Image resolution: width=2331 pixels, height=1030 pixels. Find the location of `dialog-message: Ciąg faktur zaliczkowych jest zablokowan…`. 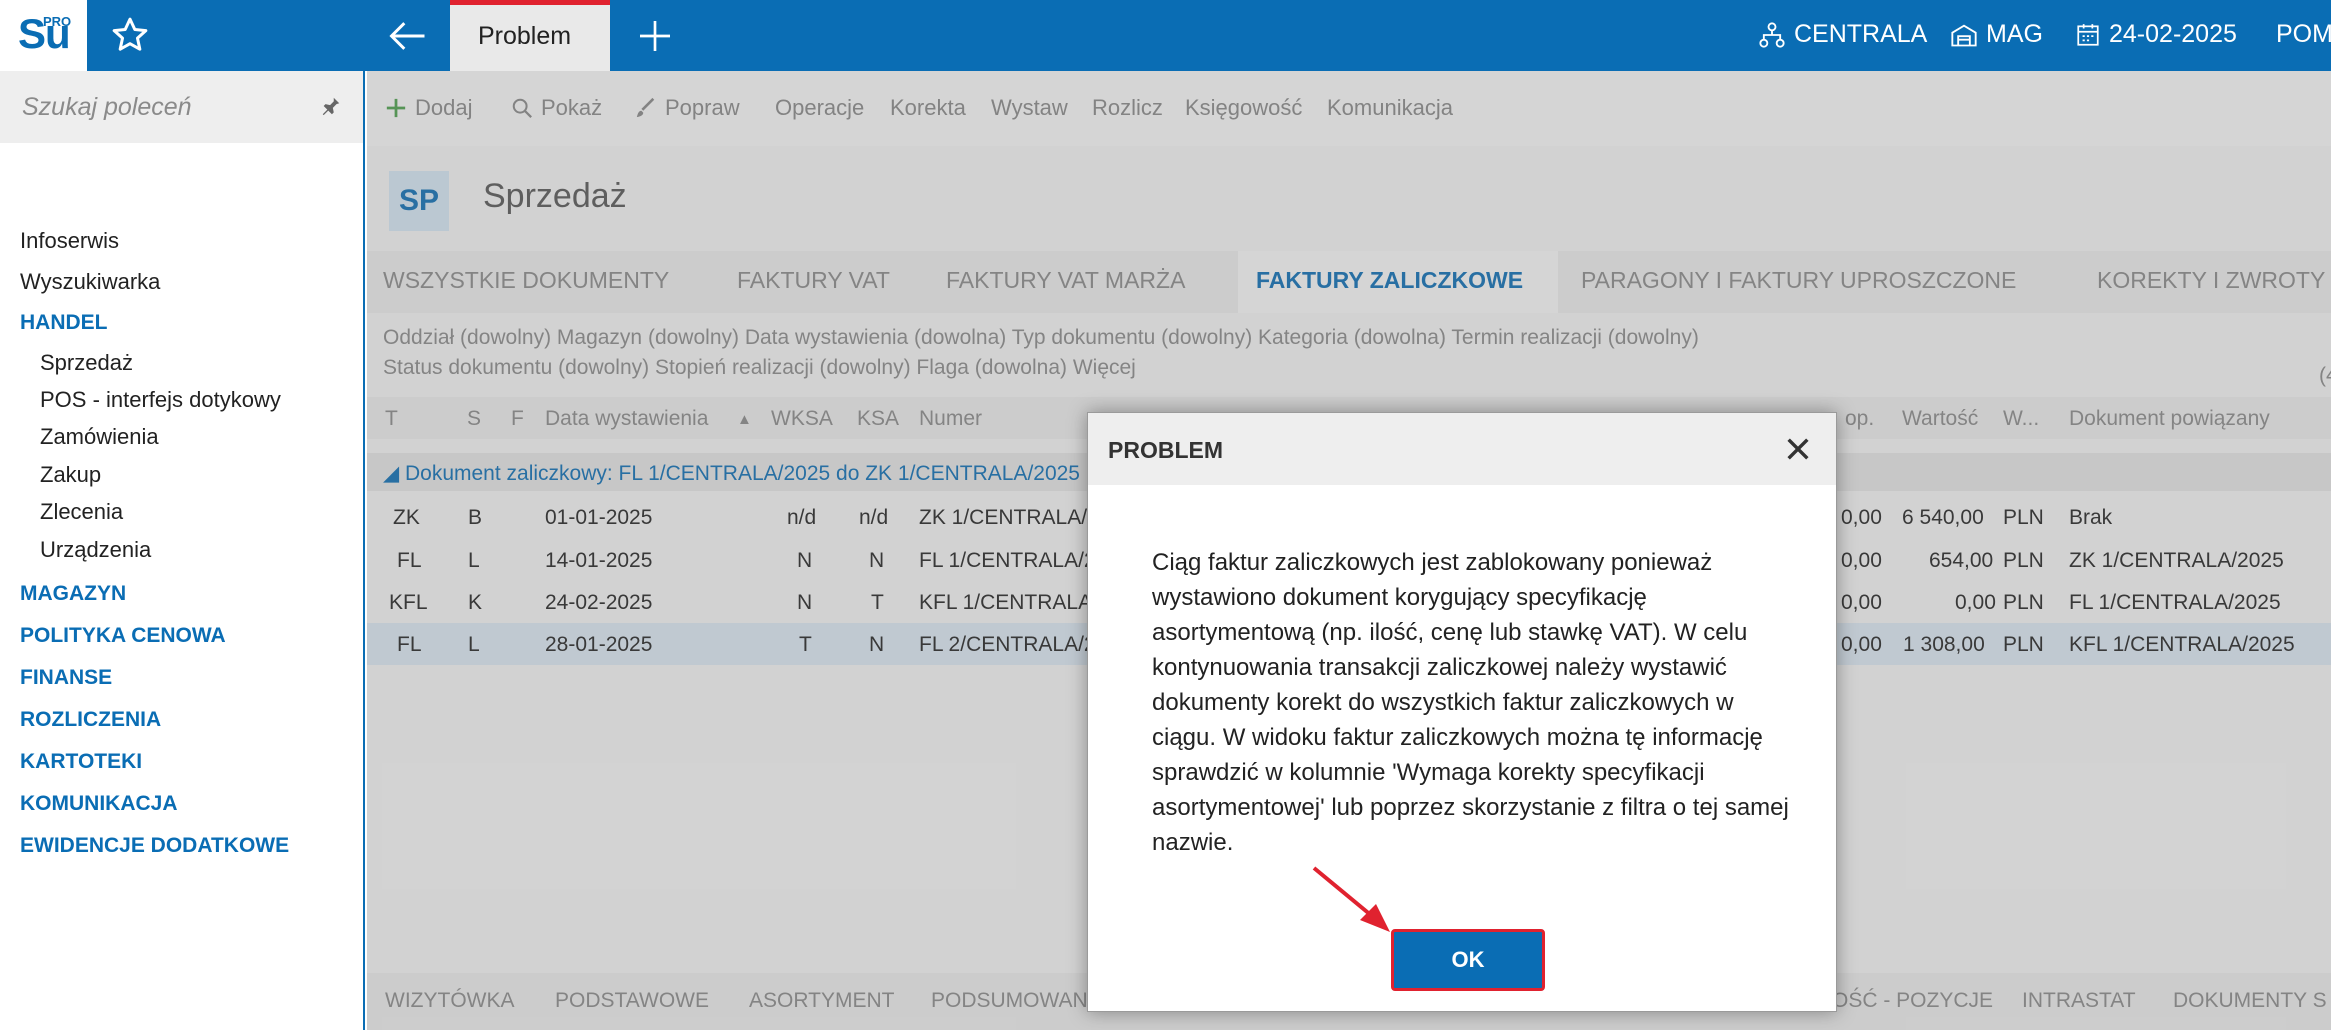

dialog-message: Ciąg faktur zaliczkowych jest zablokowan… is located at coordinates (1470, 702).